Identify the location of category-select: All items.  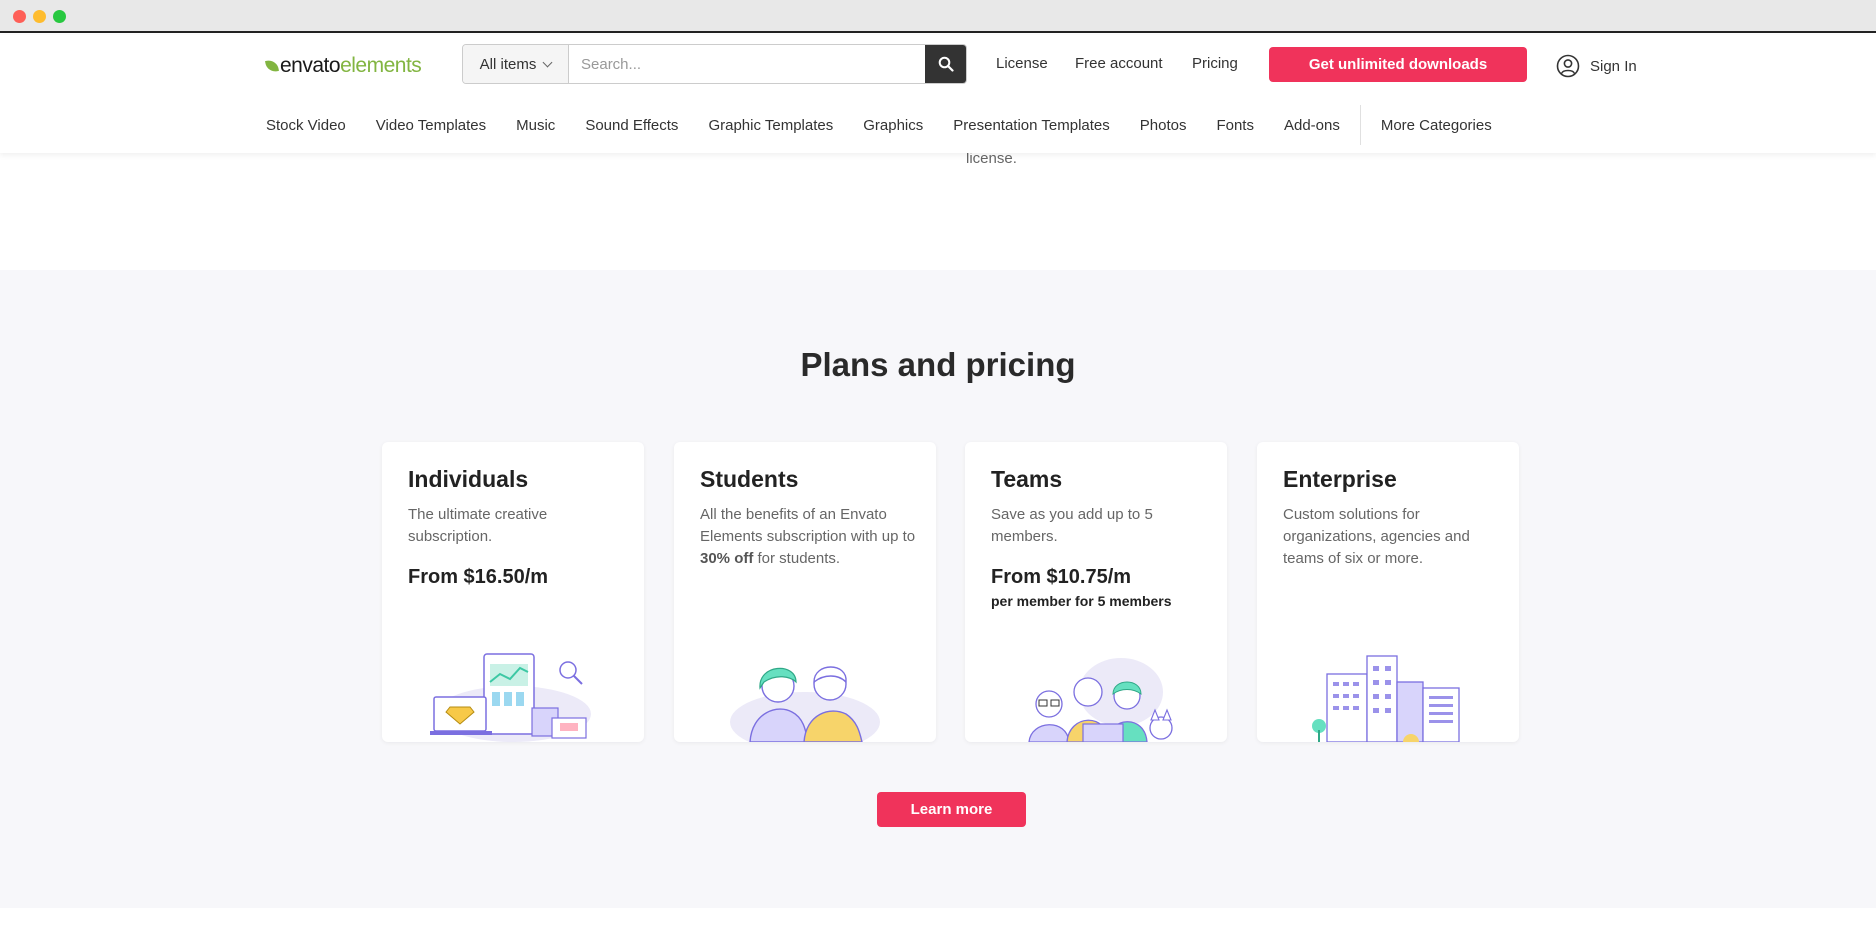
(516, 64).